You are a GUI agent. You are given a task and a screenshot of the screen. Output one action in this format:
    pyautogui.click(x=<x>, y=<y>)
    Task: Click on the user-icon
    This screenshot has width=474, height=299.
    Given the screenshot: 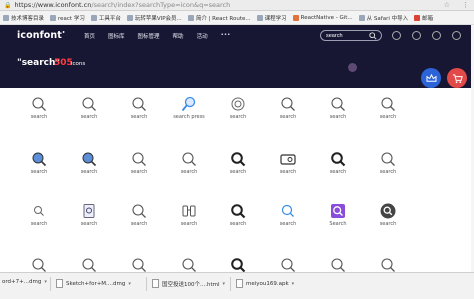 What is the action you would take?
    pyautogui.click(x=456, y=35)
    